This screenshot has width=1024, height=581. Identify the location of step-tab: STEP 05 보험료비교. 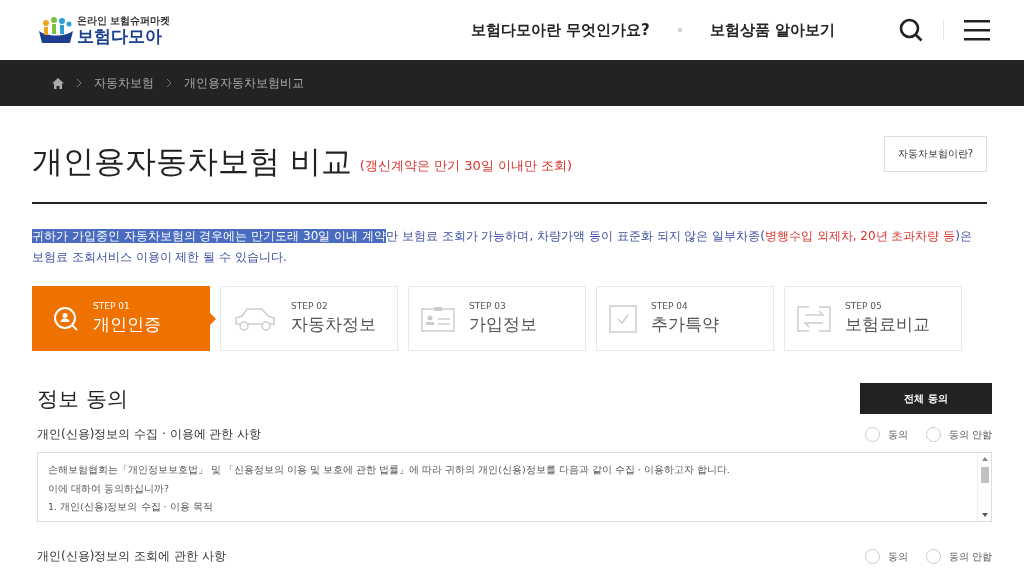
(873, 319).